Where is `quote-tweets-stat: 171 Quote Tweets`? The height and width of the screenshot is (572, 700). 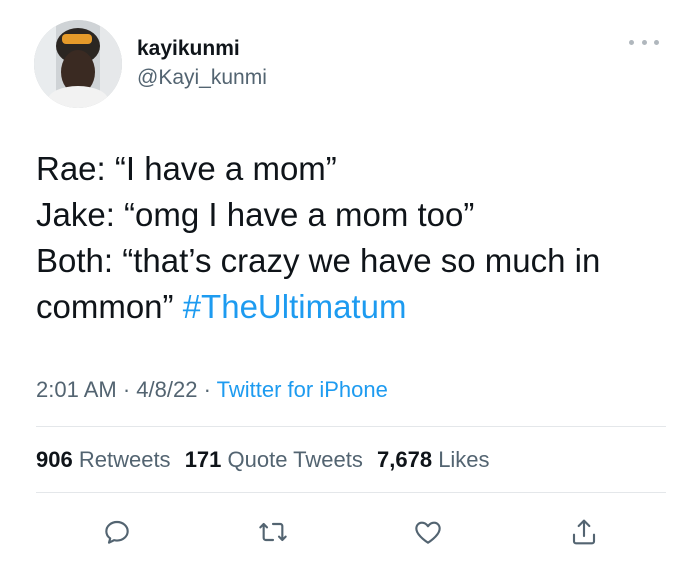
quote-tweets-stat: 171 Quote Tweets is located at coordinates (274, 459).